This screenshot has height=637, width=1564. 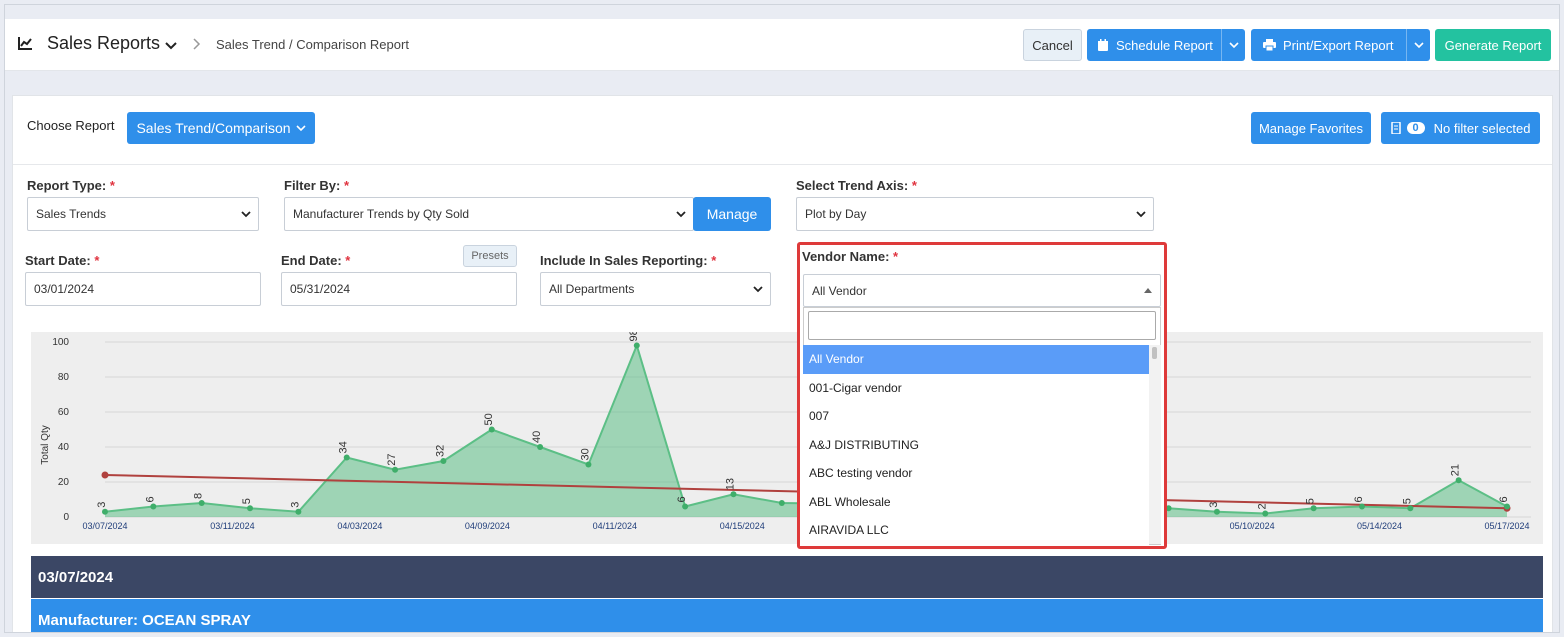 I want to click on x-tick-label: 05/14/2024, so click(x=1379, y=526).